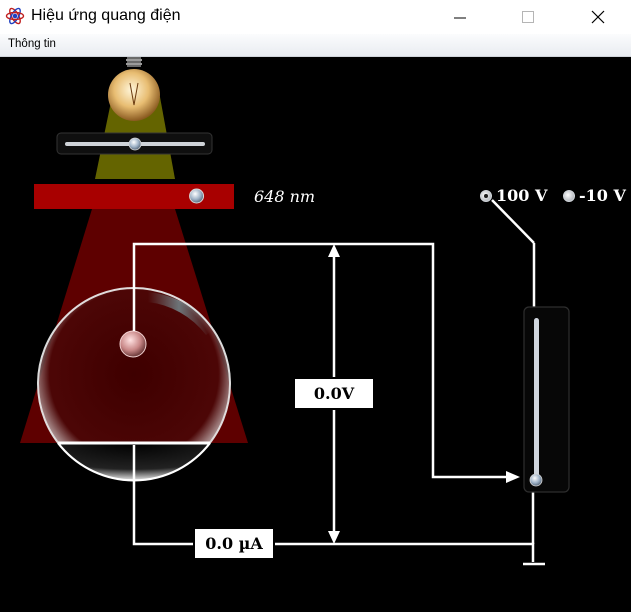  Describe the element at coordinates (334, 250) in the screenshot. I see `voltmeter-arrow-up` at that location.